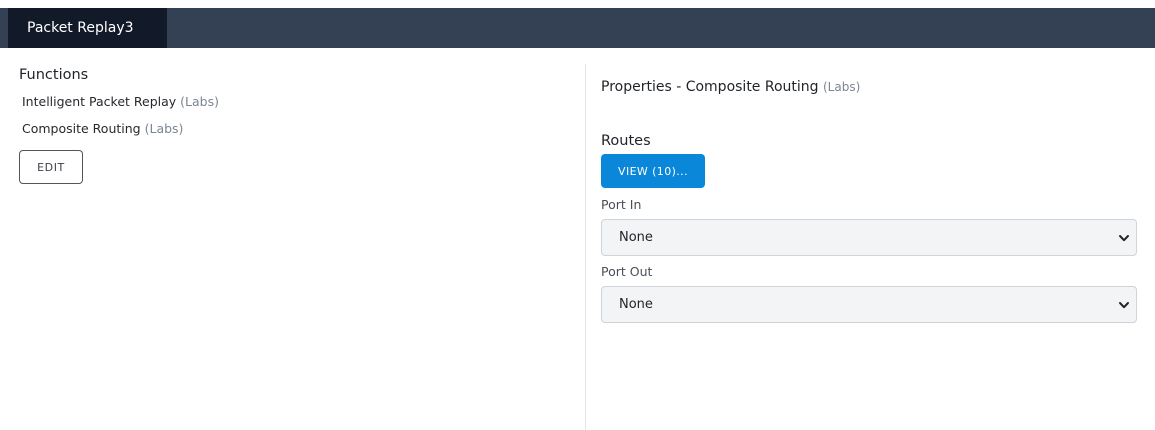  Describe the element at coordinates (869, 304) in the screenshot. I see `port-out-select: None` at that location.